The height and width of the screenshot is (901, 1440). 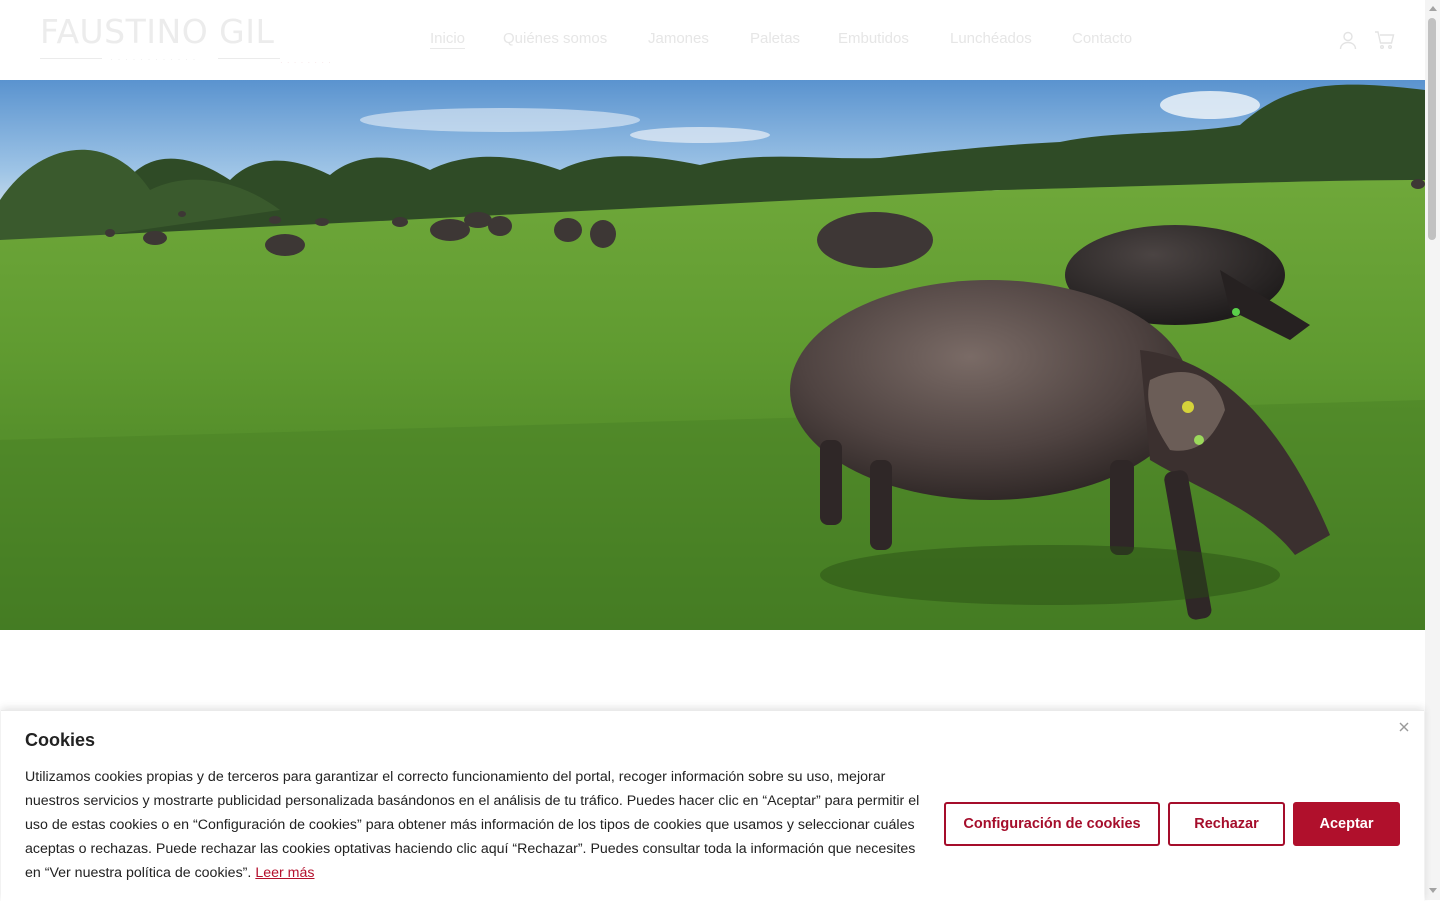 I want to click on read-more-link: Leer más, so click(x=284, y=873).